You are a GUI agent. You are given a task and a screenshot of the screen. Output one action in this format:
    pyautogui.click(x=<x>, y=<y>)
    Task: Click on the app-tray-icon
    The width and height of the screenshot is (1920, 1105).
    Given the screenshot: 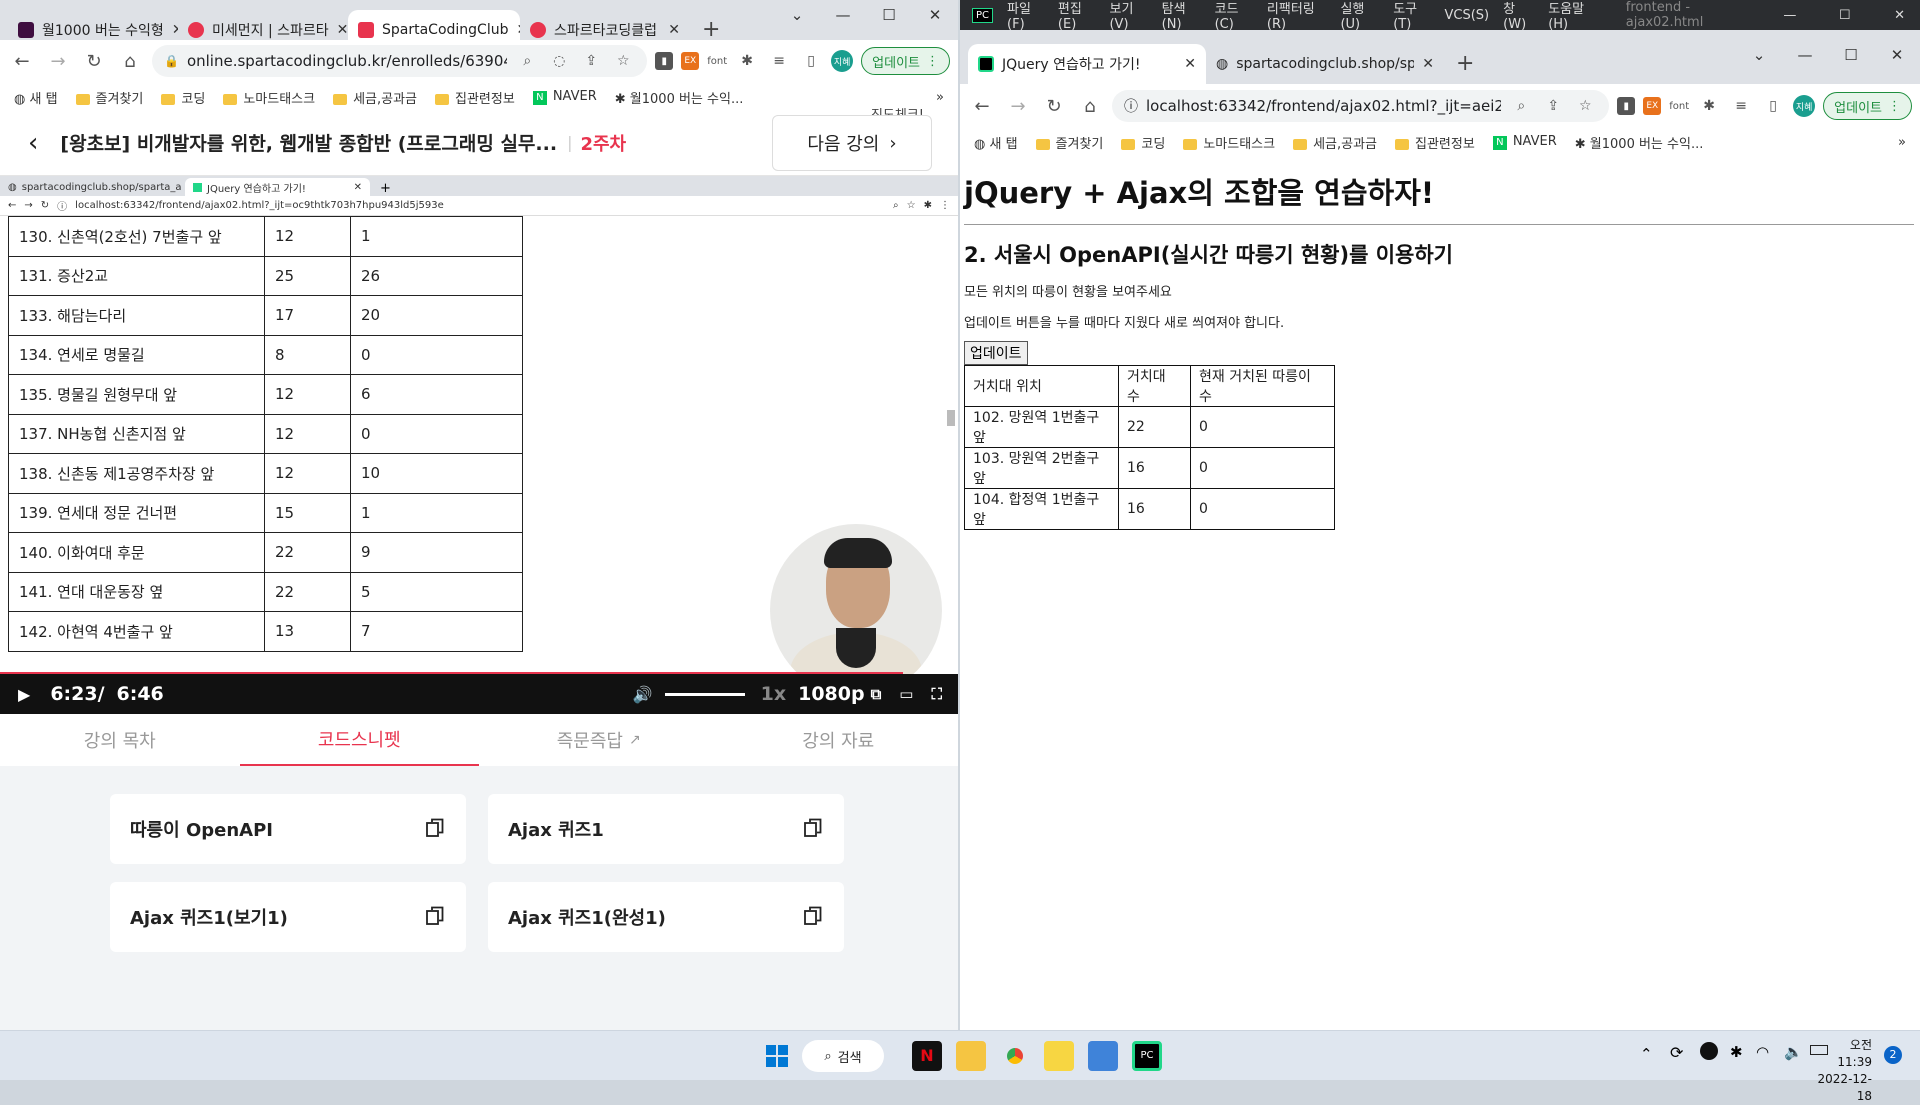 What is the action you would take?
    pyautogui.click(x=1709, y=1051)
    